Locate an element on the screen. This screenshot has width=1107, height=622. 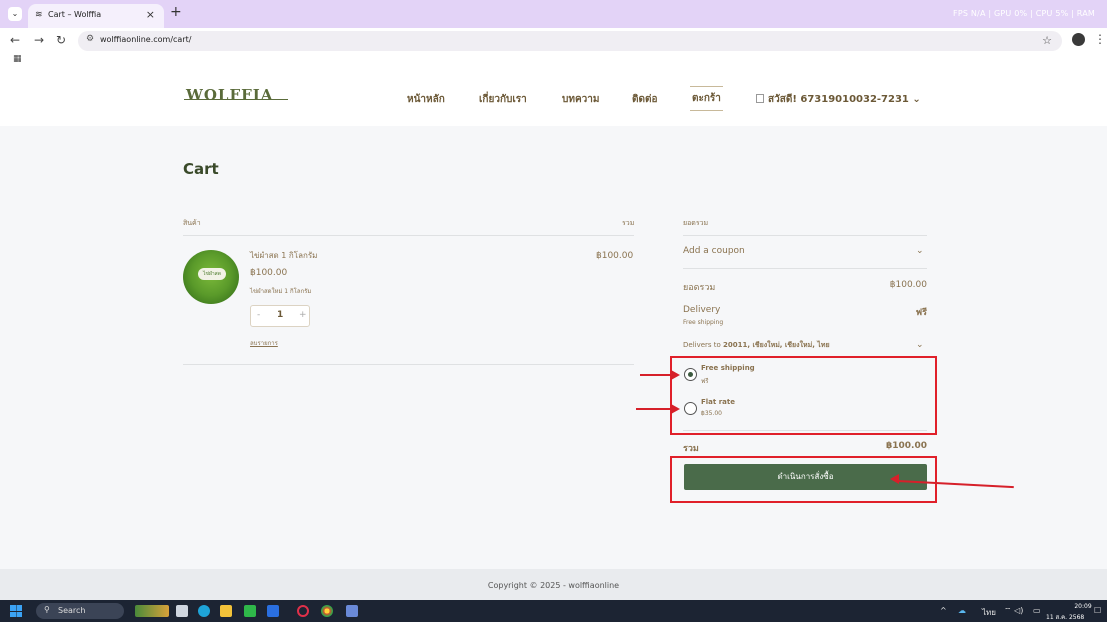
apps-grid-icon: ▦ is located at coordinates (17, 59).